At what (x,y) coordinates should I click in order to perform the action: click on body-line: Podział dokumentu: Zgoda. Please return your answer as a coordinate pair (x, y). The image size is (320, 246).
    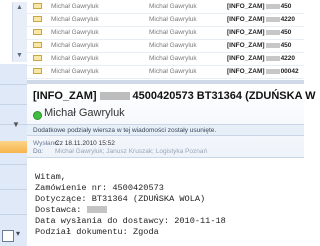
    Looking at the image, I should click on (97, 232).